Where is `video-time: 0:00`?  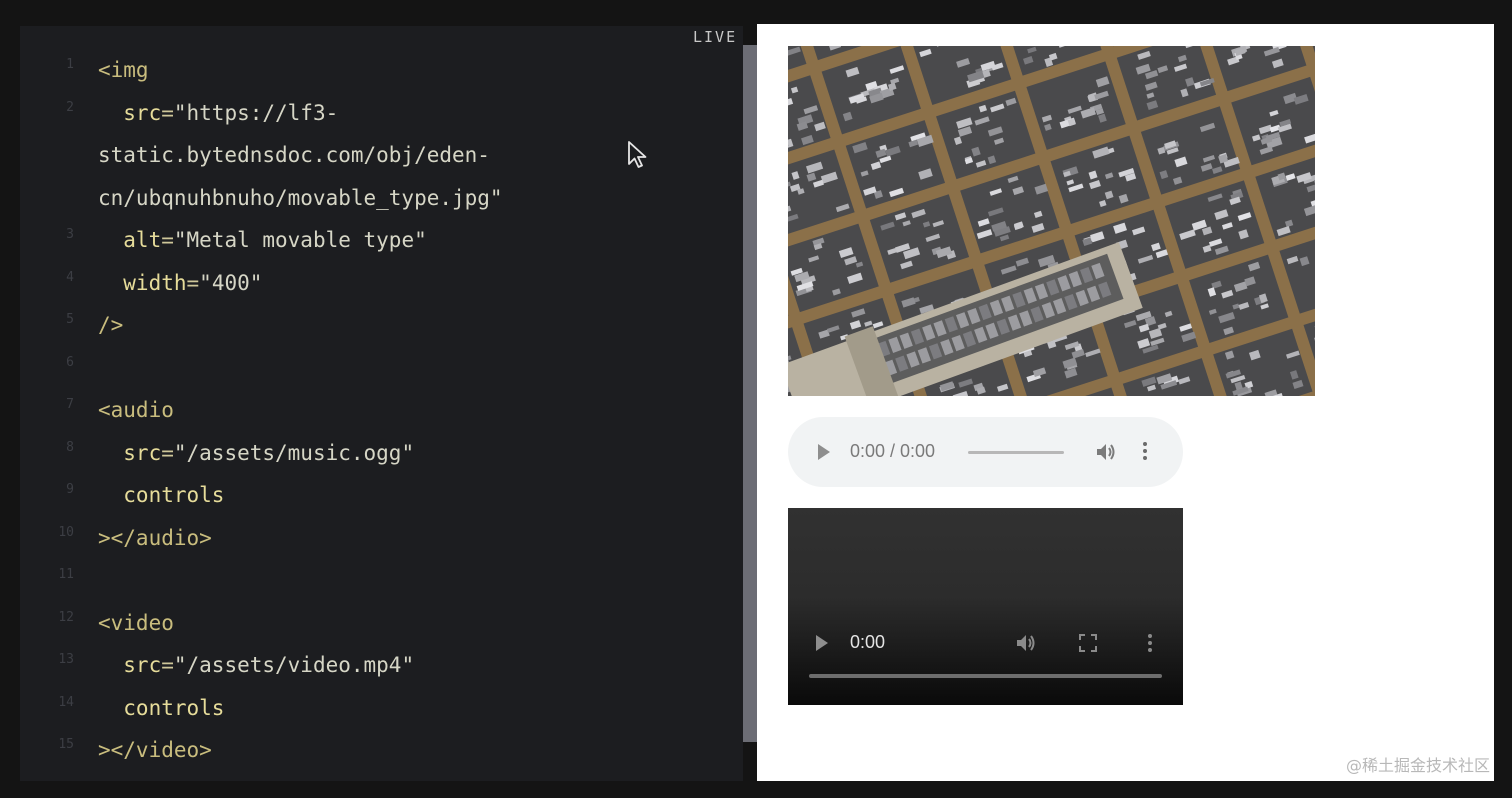 video-time: 0:00 is located at coordinates (868, 642).